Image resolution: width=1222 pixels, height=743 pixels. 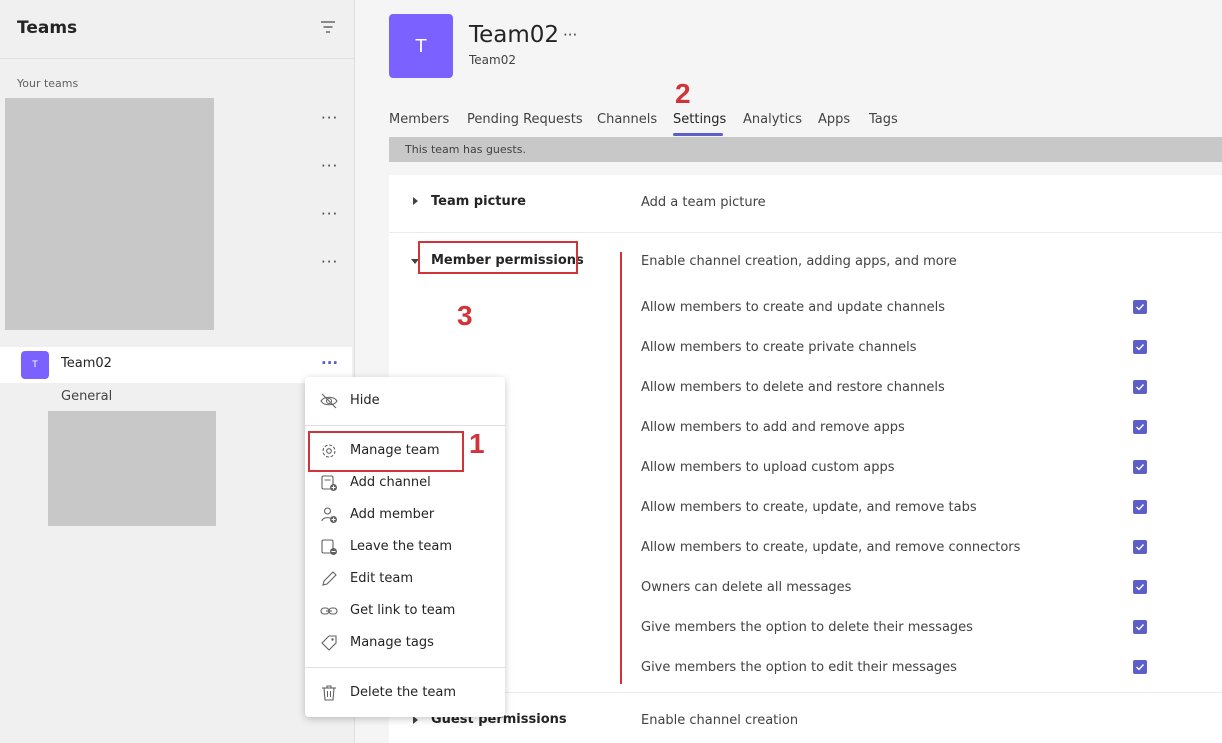 I want to click on add-member-icon, so click(x=329, y=515).